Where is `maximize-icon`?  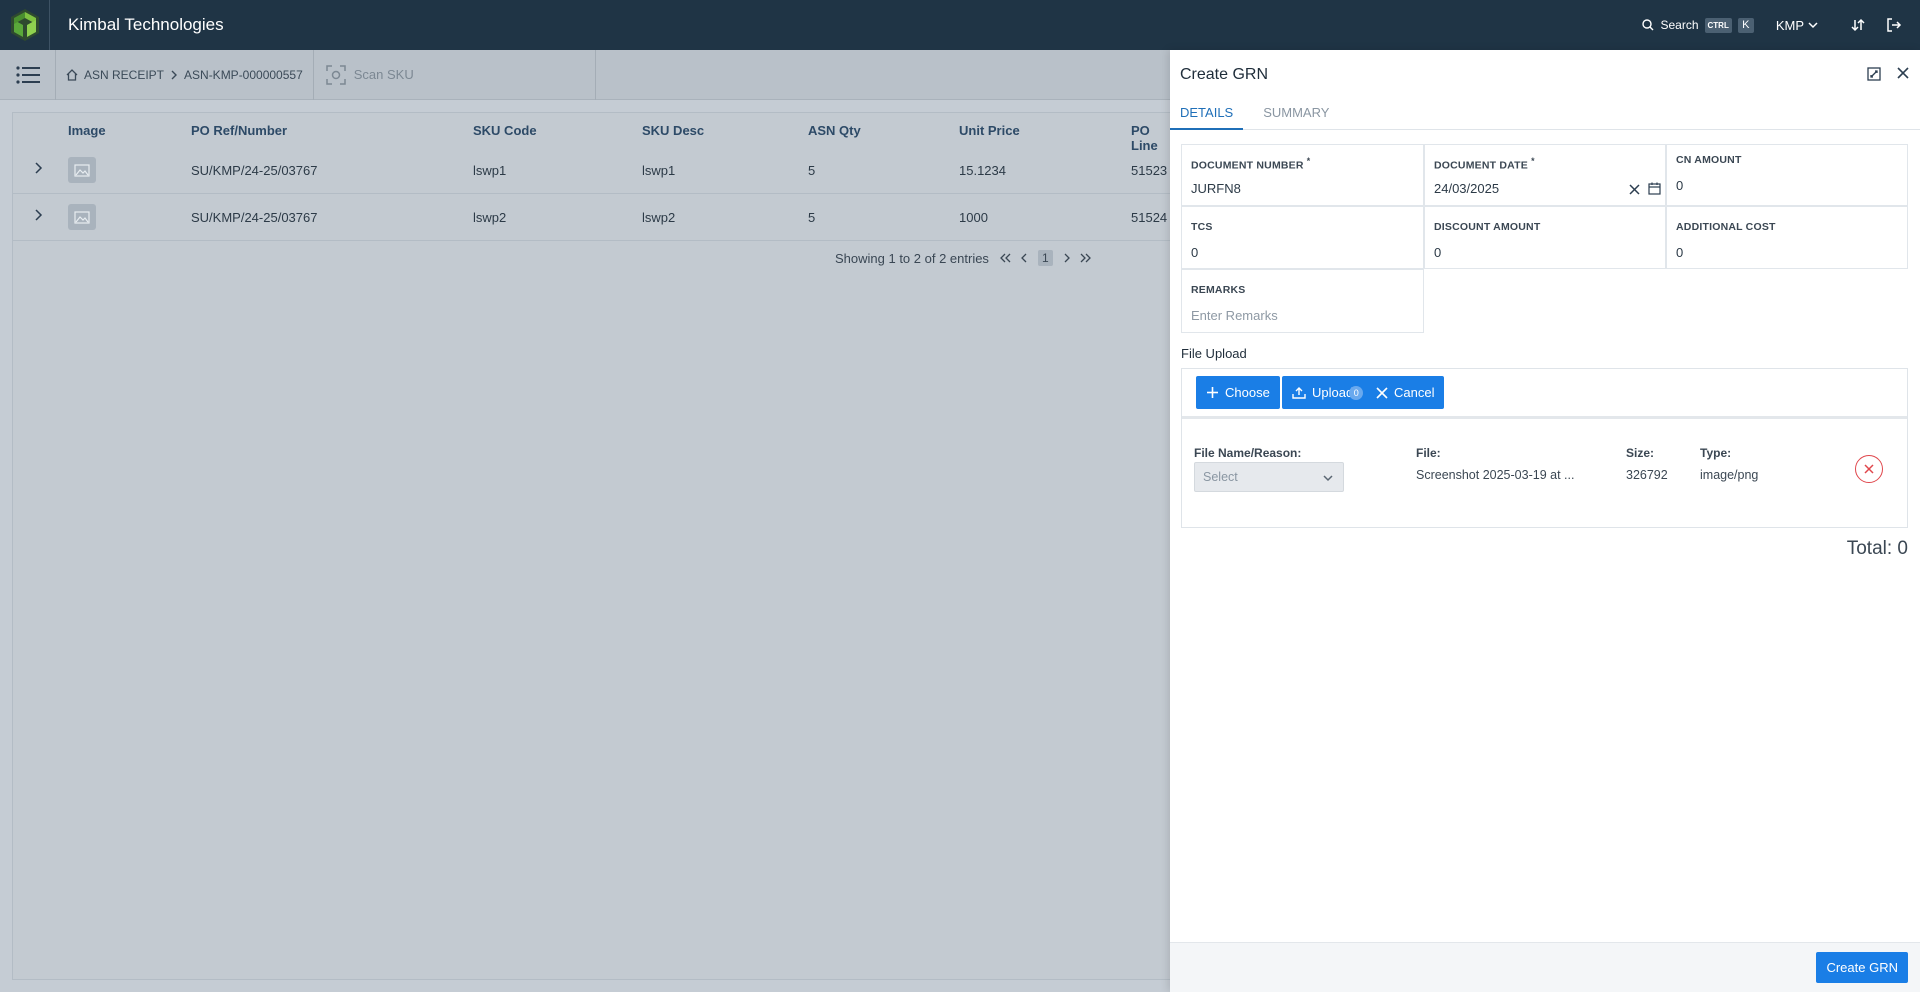
maximize-icon is located at coordinates (1874, 74).